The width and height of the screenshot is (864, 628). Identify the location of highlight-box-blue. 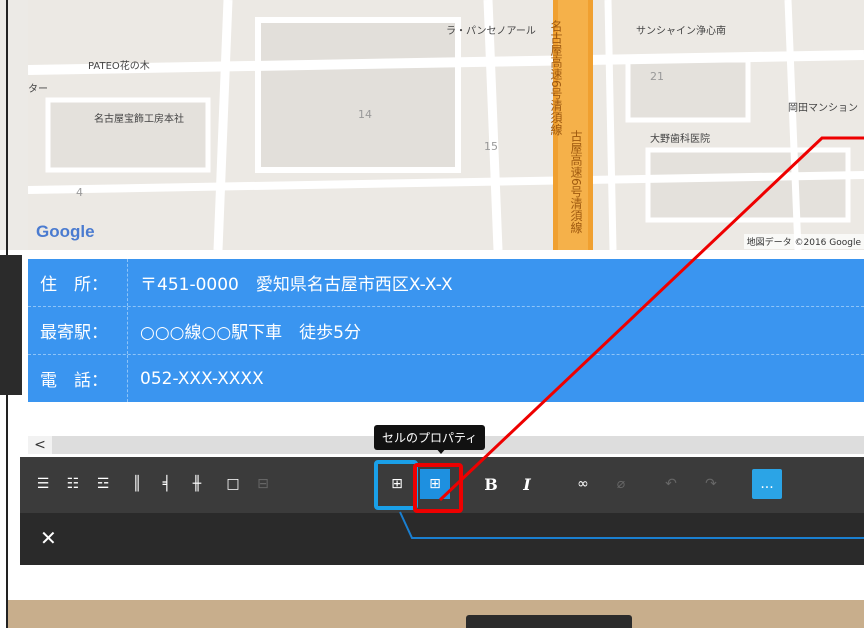
(396, 485).